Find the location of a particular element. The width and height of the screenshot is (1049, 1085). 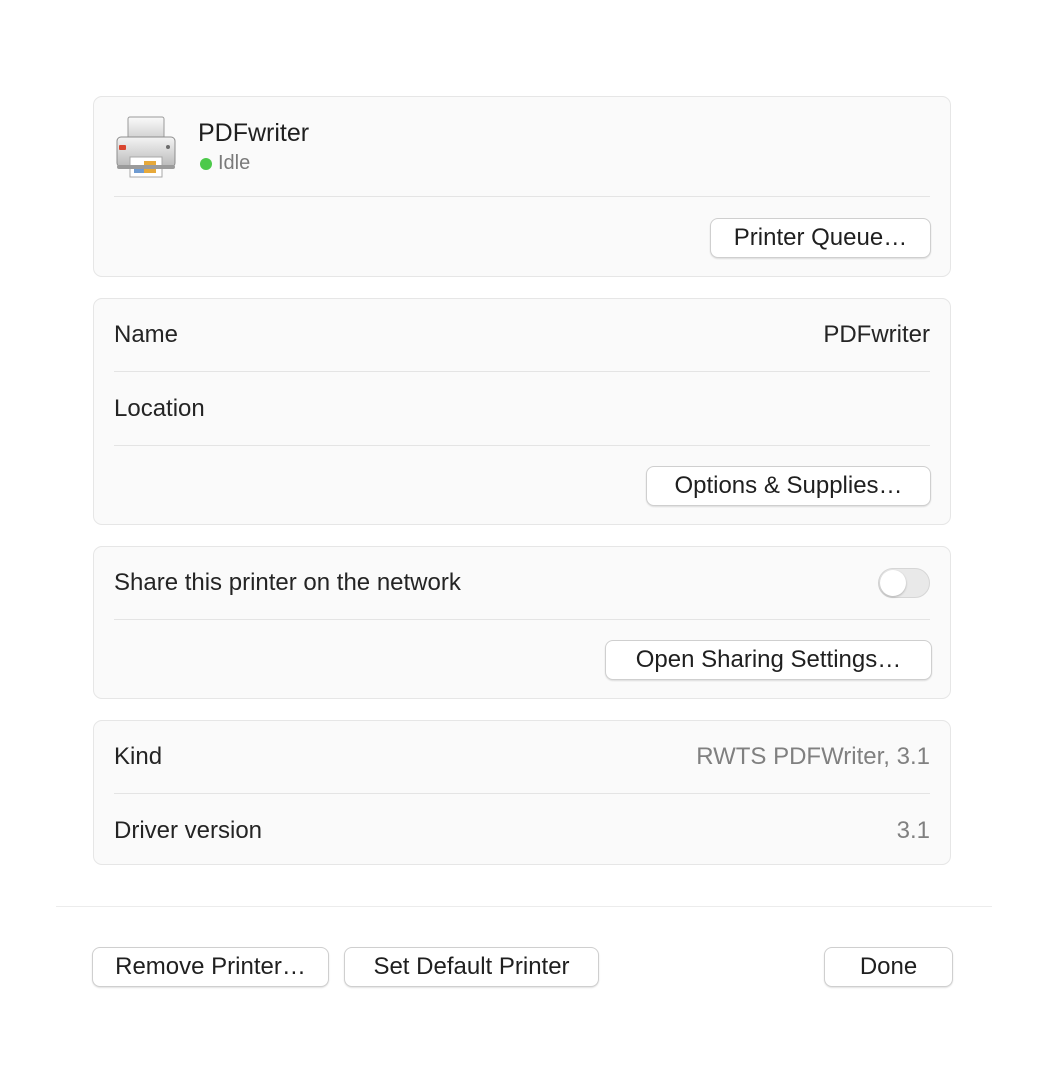

driver-label: Driver version is located at coordinates (188, 830).